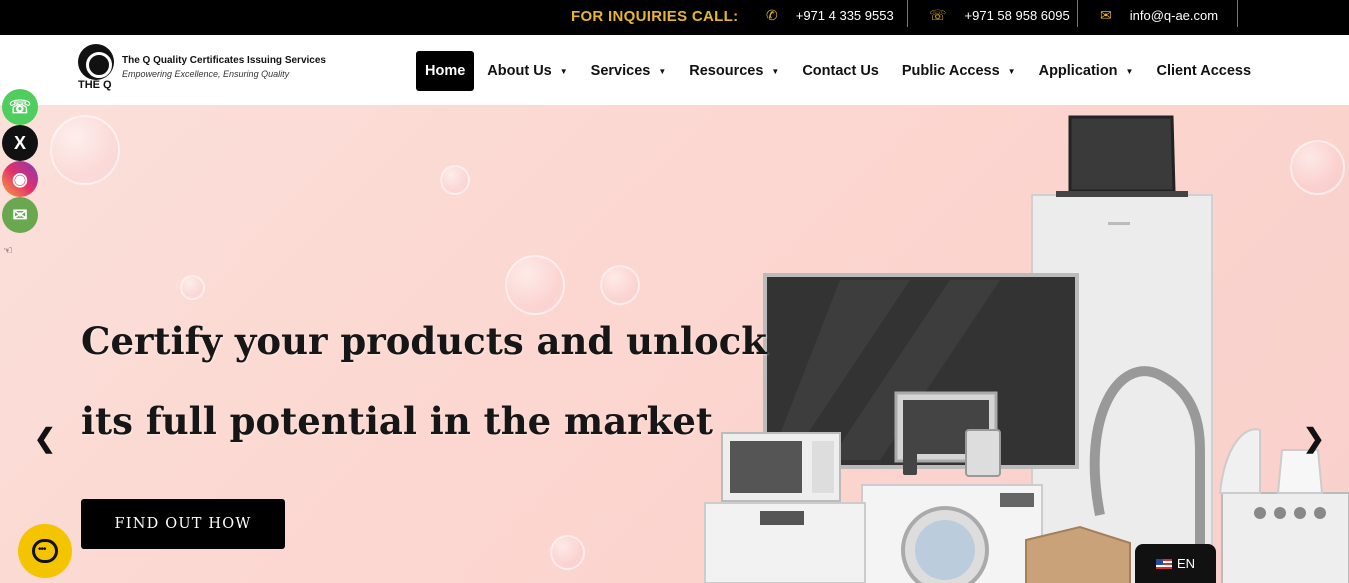 Image resolution: width=1349 pixels, height=583 pixels. I want to click on email-icon: ✉, so click(1106, 14).